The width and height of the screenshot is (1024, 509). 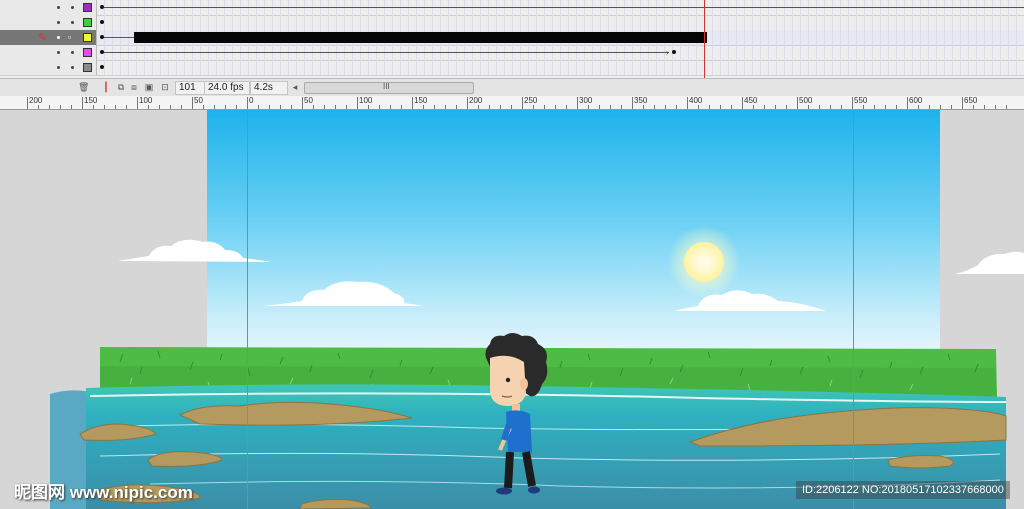 I want to click on sun, so click(x=704, y=262).